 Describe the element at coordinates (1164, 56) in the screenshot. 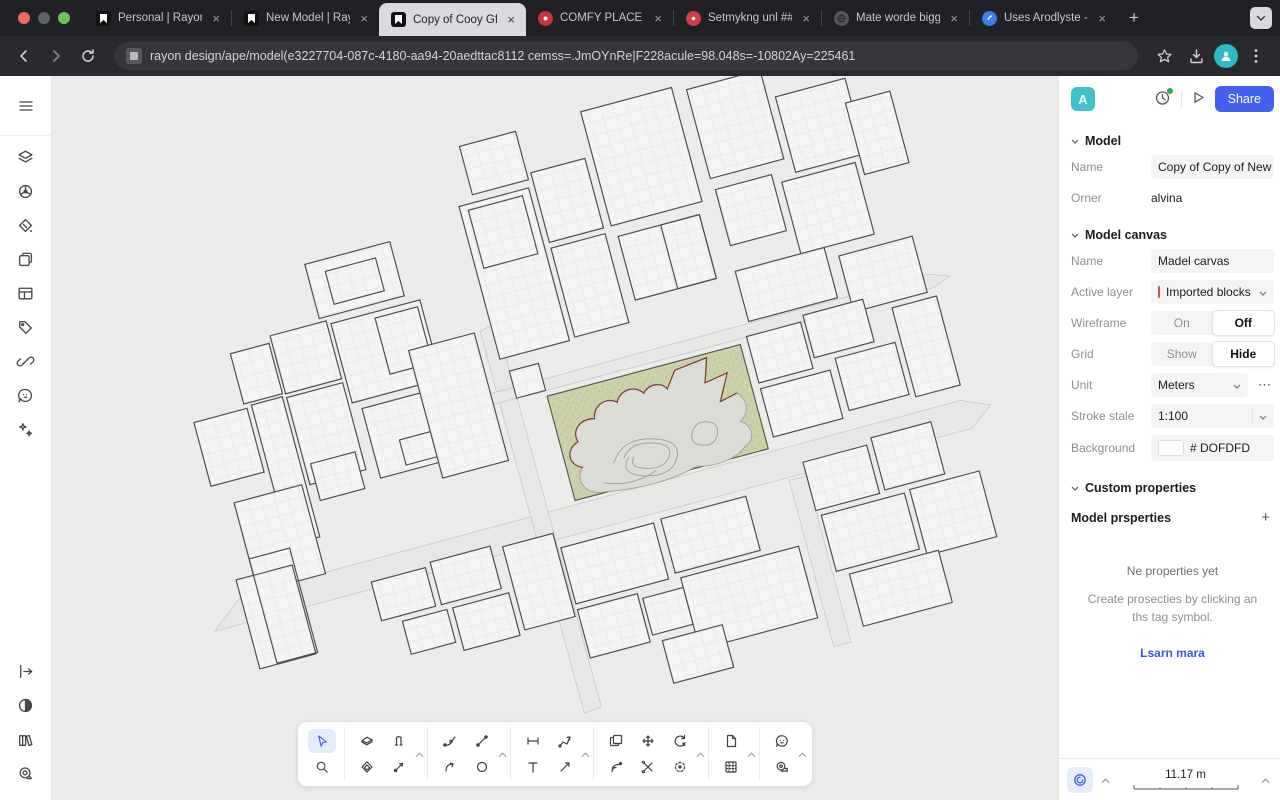

I see `bookmark-star-icon` at that location.